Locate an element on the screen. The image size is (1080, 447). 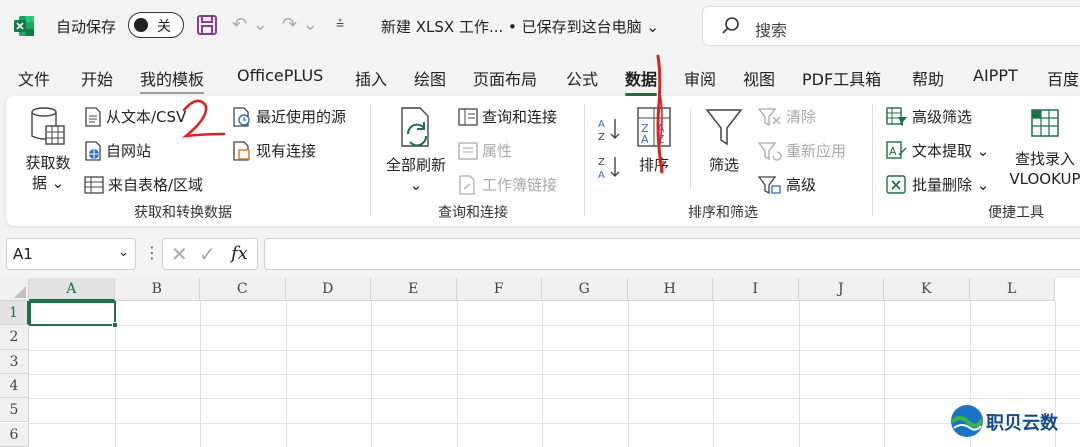
column-header: A is located at coordinates (72, 289).